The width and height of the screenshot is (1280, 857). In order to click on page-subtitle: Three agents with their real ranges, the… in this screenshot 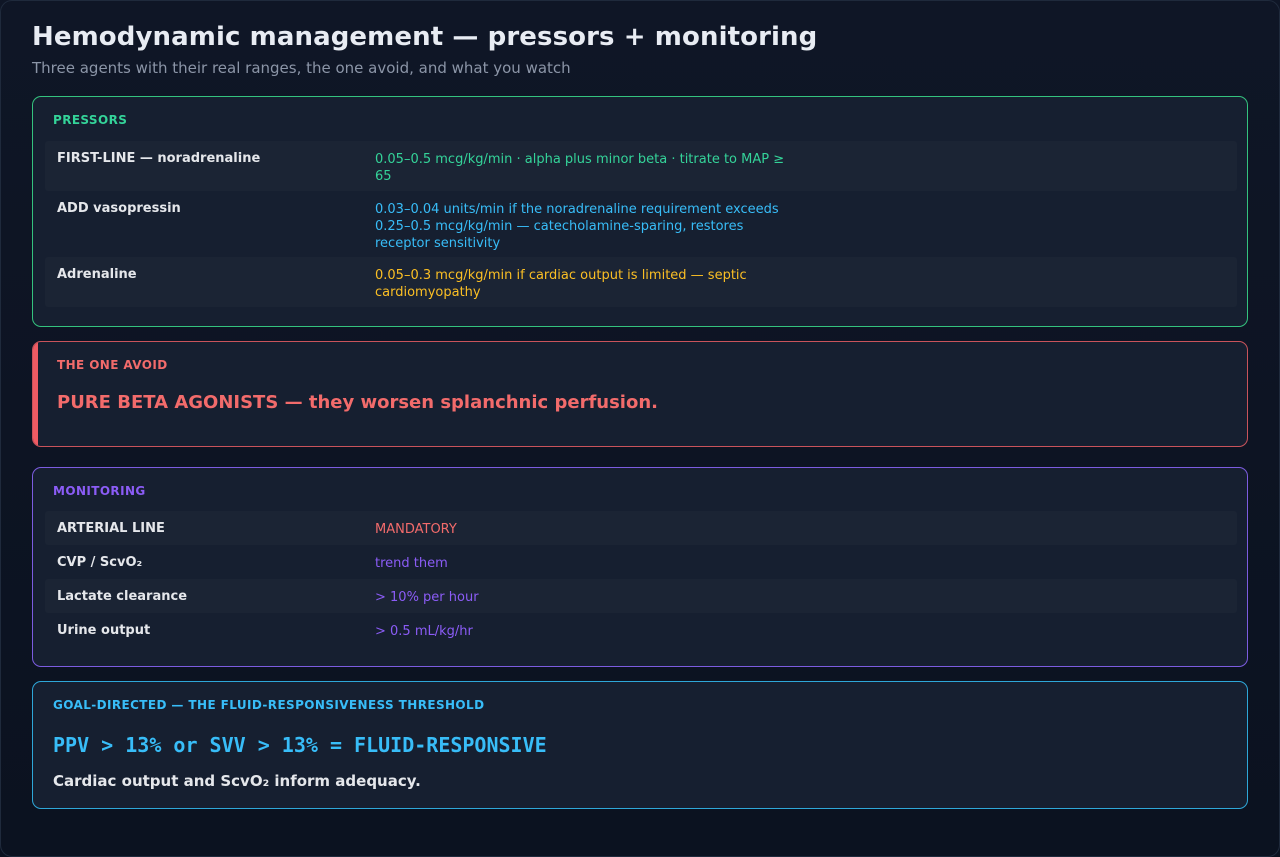, I will do `click(301, 68)`.